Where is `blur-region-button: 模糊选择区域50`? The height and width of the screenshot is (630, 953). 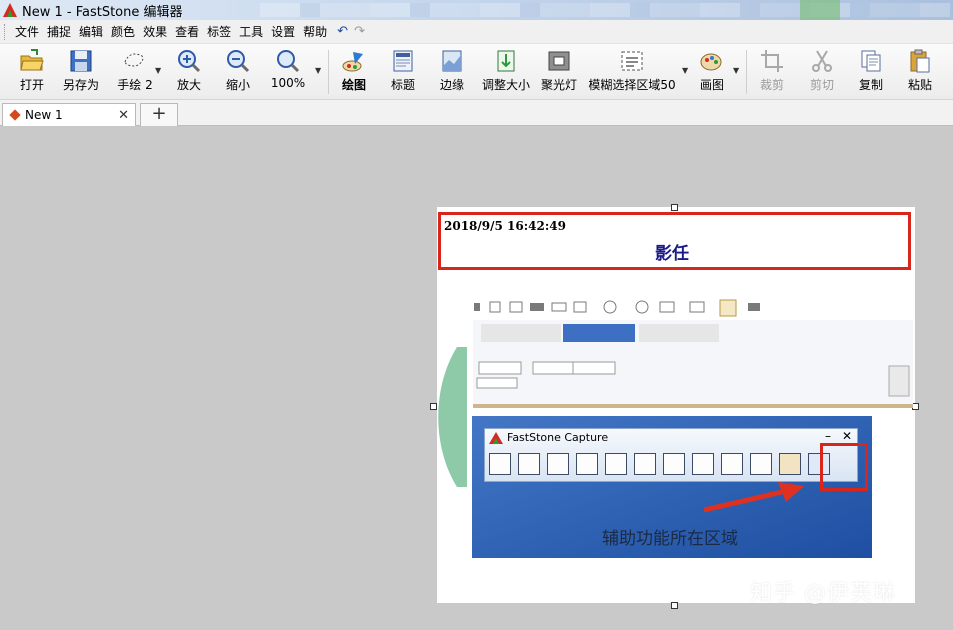 blur-region-button: 模糊选择区域50 is located at coordinates (632, 73).